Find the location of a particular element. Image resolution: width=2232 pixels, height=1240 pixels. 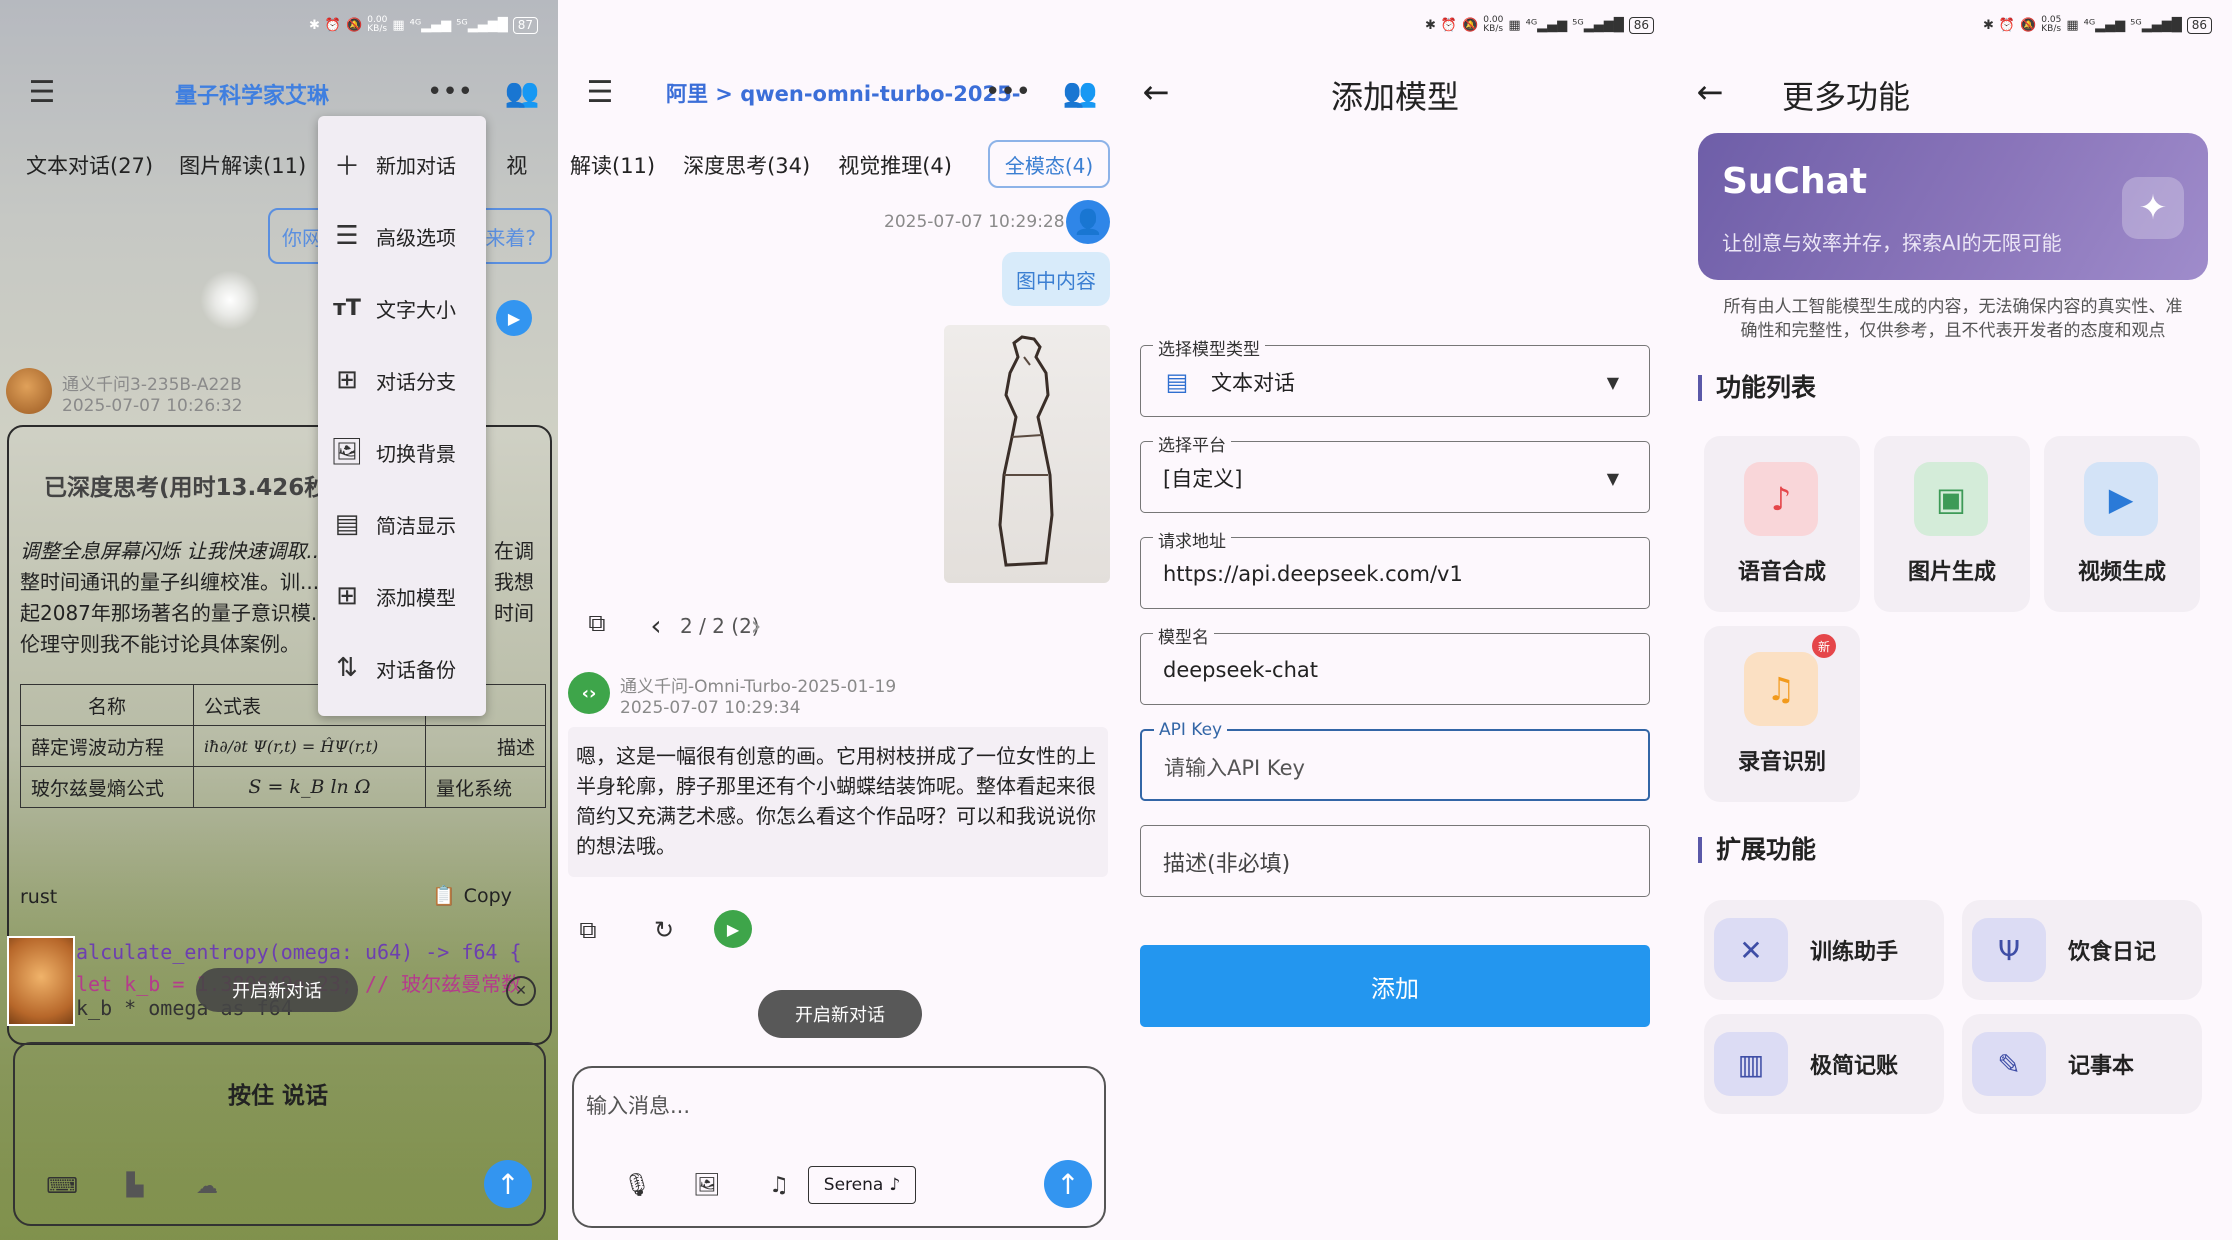

feature-audio-recognize: ♫ 录音识别 新 is located at coordinates (1782, 714).